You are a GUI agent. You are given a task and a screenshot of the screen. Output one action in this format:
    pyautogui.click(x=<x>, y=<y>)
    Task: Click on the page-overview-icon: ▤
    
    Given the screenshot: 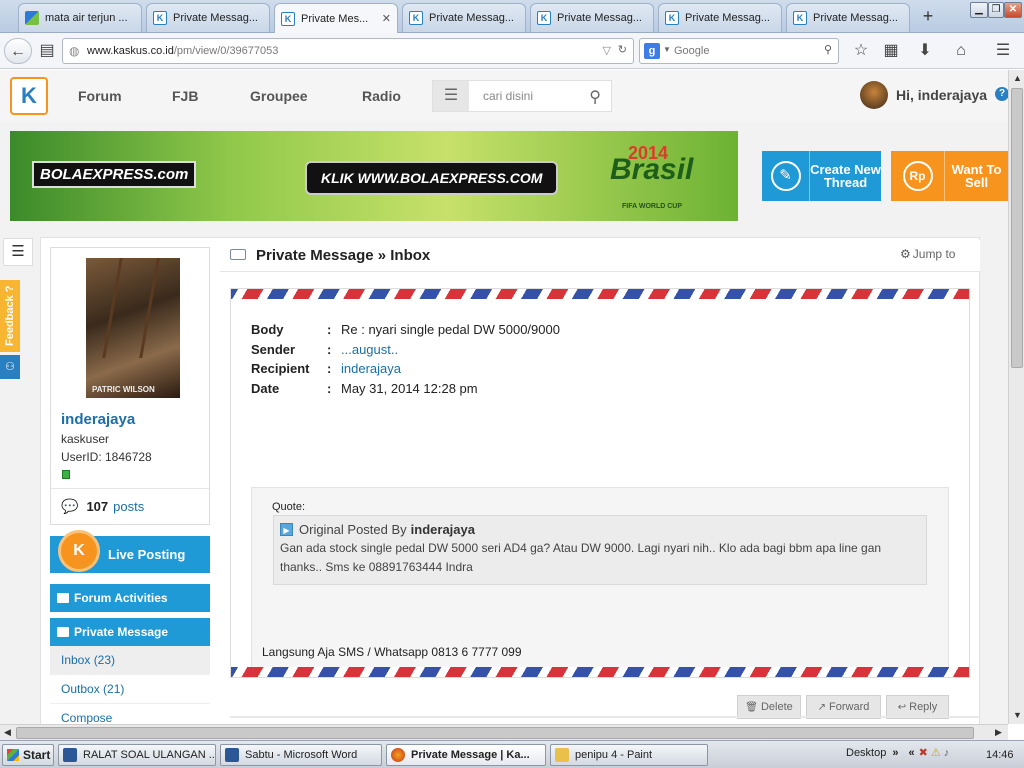 What is the action you would take?
    pyautogui.click(x=47, y=51)
    